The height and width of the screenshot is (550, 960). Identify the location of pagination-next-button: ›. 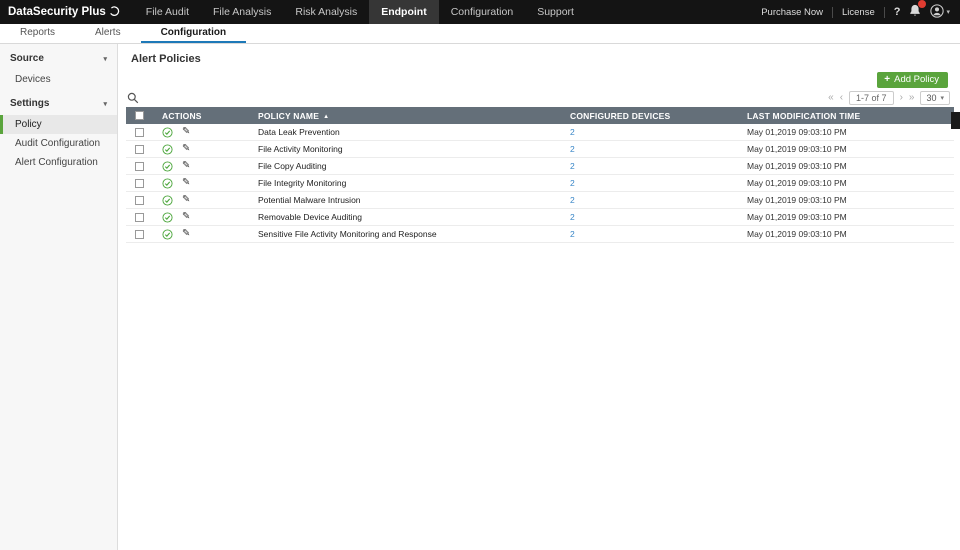
(901, 98).